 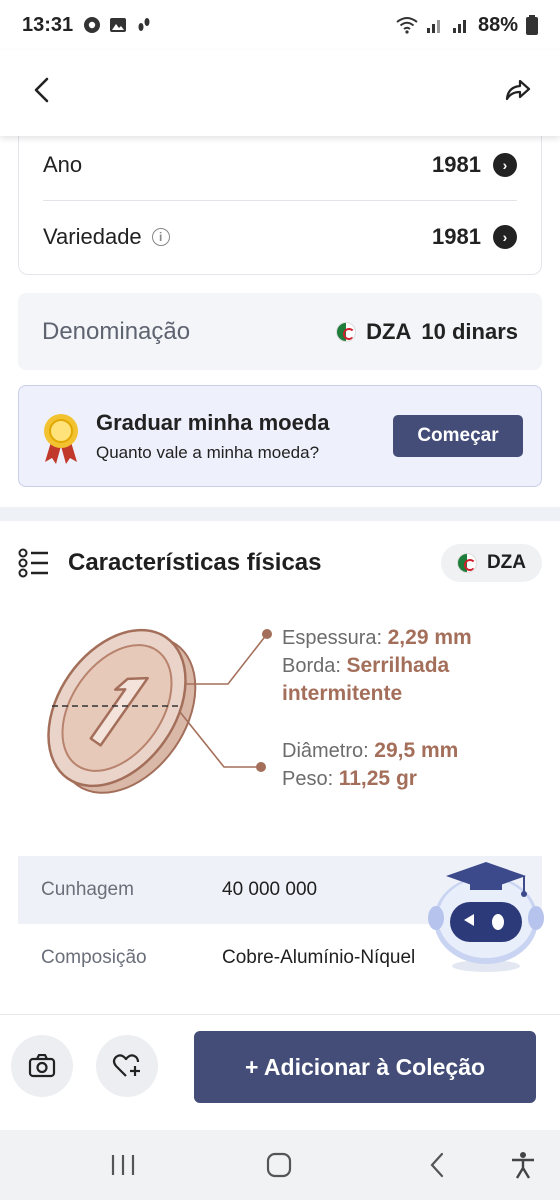 What do you see at coordinates (280, 165) in the screenshot?
I see `row-ano: Ano 1981 ›` at bounding box center [280, 165].